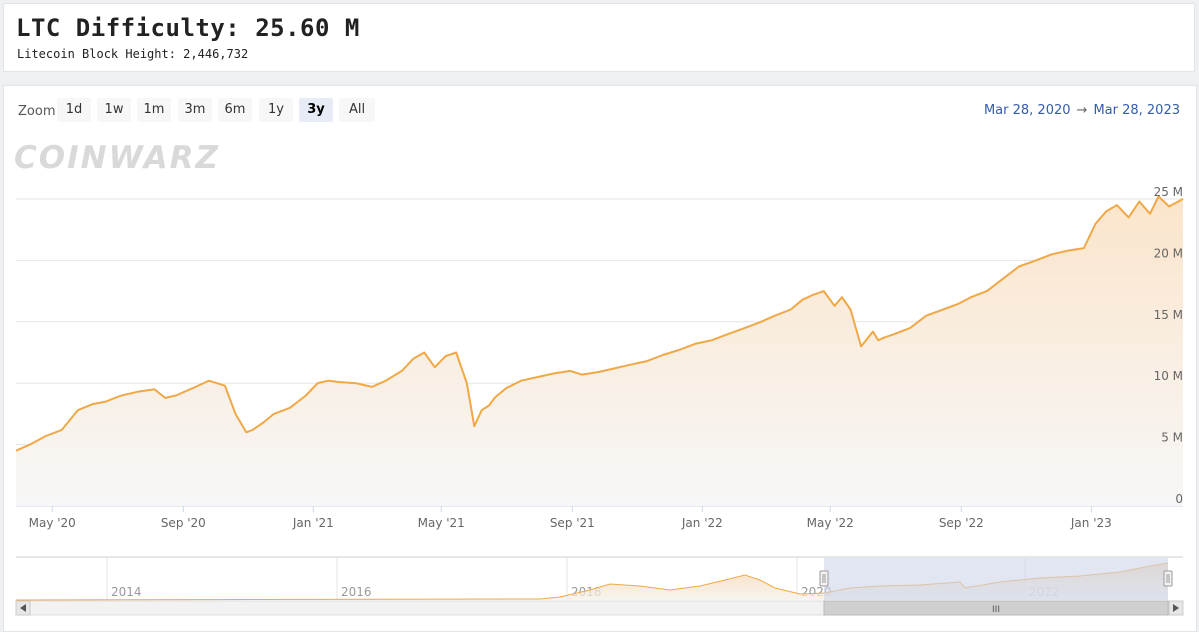  Describe the element at coordinates (1172, 438) in the screenshot. I see `y-tick-label: 5 M` at that location.